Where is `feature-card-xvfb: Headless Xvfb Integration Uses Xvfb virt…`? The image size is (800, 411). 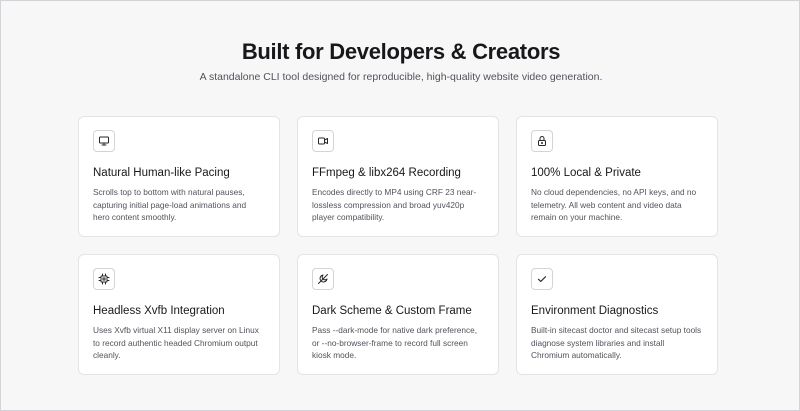
feature-card-xvfb: Headless Xvfb Integration Uses Xvfb virt… is located at coordinates (179, 314).